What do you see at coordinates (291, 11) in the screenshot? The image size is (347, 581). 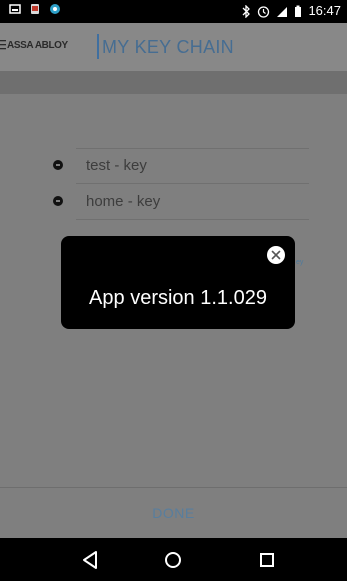 I see `status-right-icons: 16:47` at bounding box center [291, 11].